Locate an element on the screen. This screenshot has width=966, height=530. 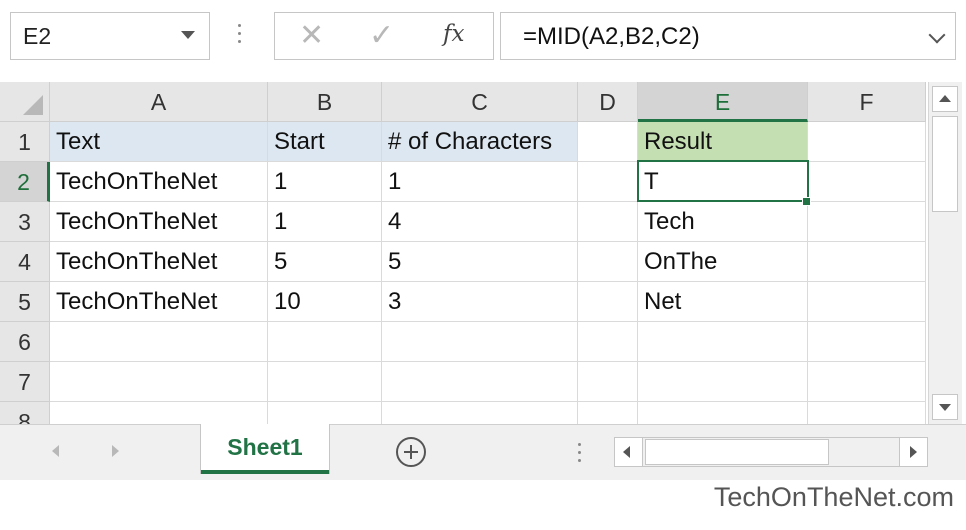
cell-c4: 5 is located at coordinates (480, 262).